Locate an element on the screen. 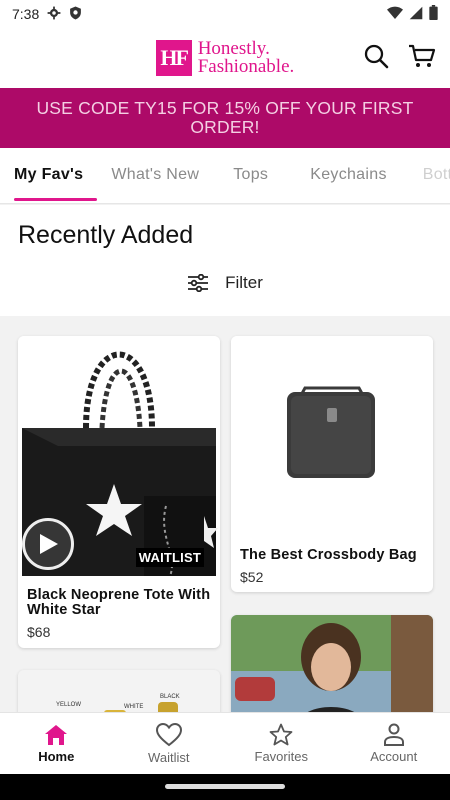 This screenshot has width=450, height=800. product-title: The Best Crossbody Bag is located at coordinates (328, 555).